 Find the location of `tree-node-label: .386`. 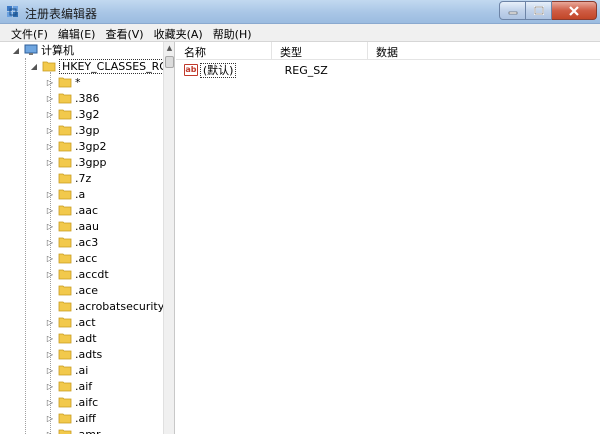

tree-node-label: .386 is located at coordinates (87, 98).